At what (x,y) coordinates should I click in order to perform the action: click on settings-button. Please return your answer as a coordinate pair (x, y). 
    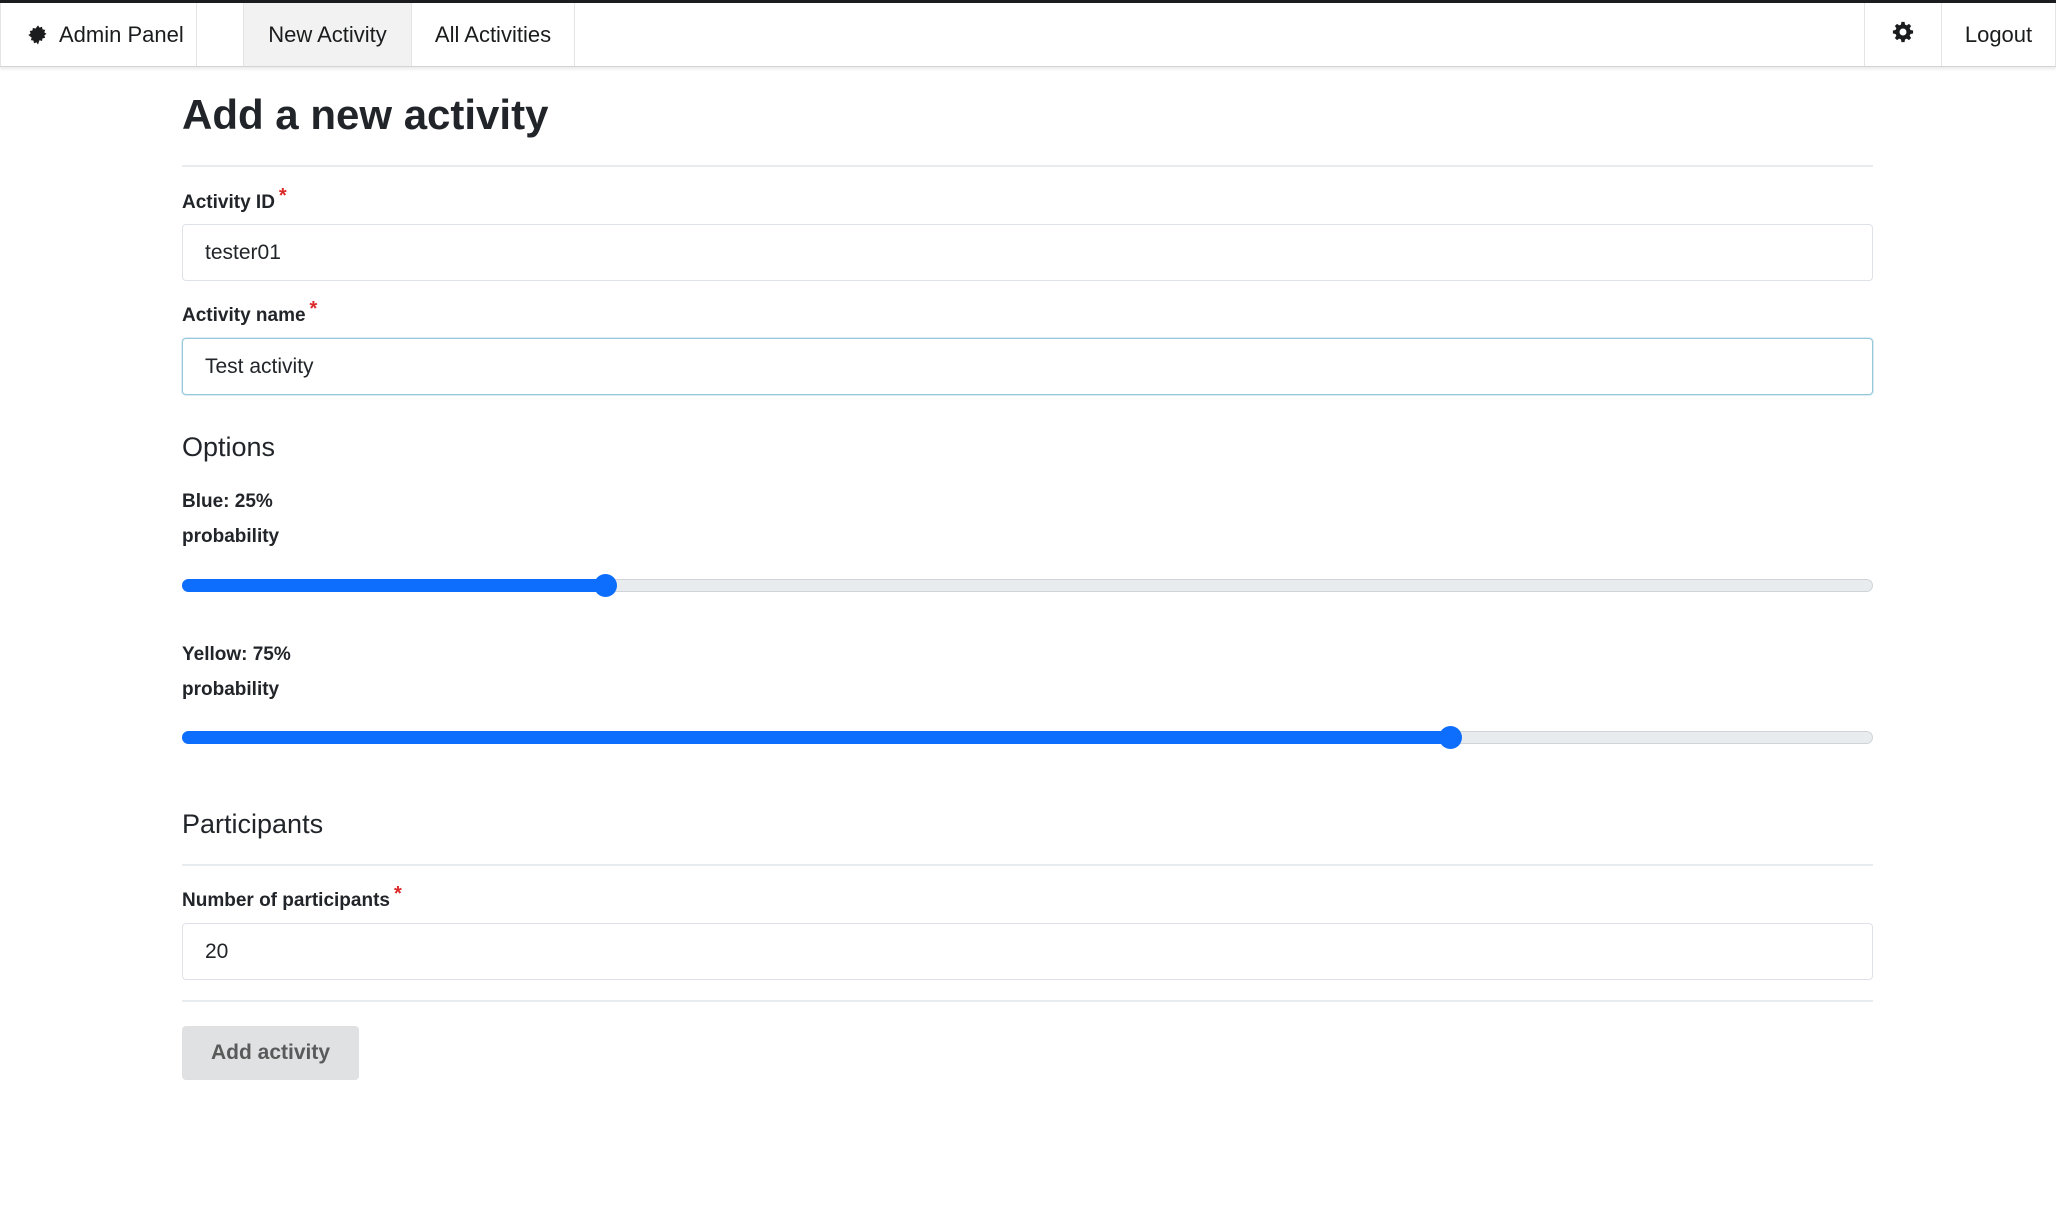
    Looking at the image, I should click on (1903, 34).